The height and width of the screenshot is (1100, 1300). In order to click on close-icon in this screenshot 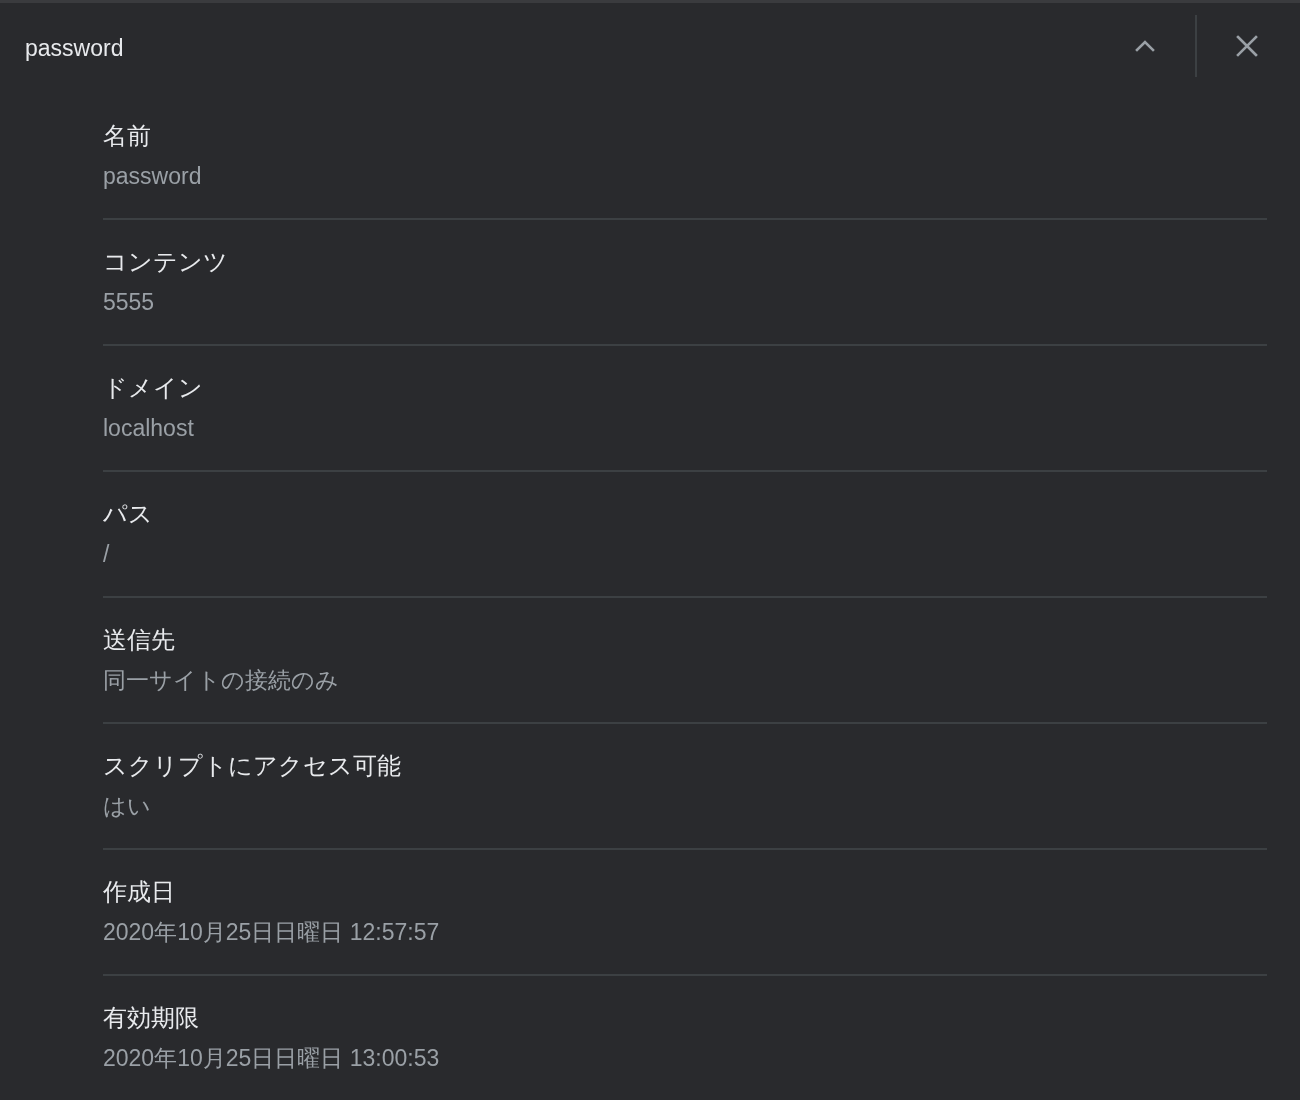, I will do `click(1247, 45)`.